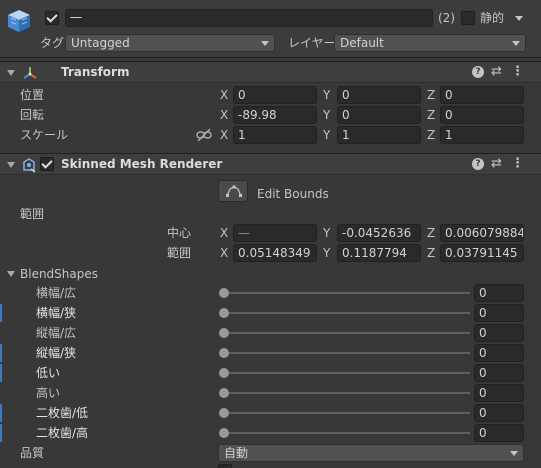  Describe the element at coordinates (275, 233) in the screenshot. I see `center-x-field: —` at that location.